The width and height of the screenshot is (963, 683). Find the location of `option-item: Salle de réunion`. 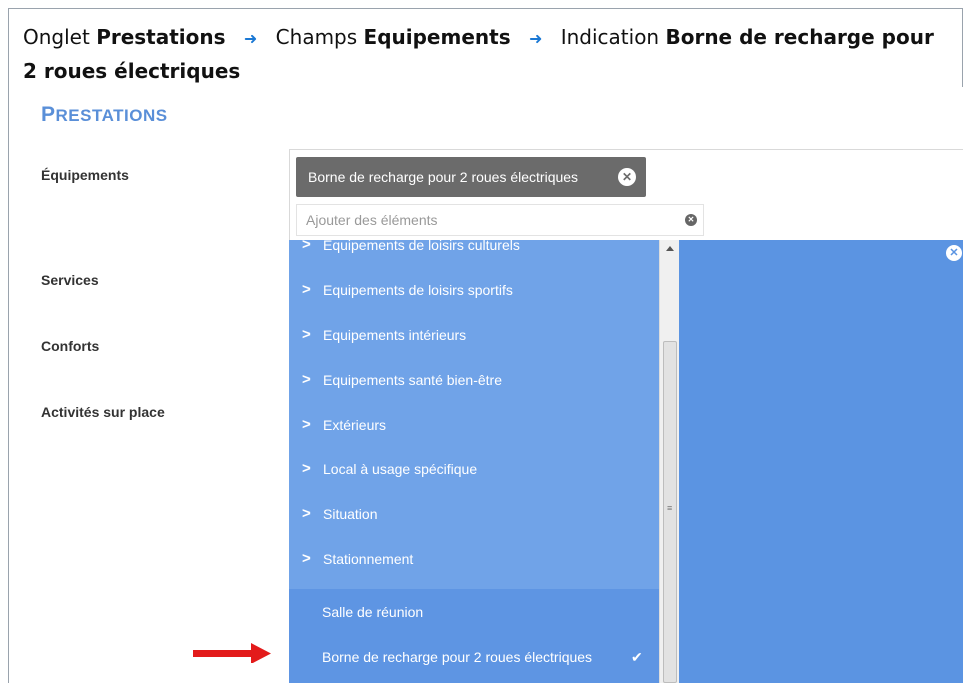

option-item: Salle de réunion is located at coordinates (474, 612).